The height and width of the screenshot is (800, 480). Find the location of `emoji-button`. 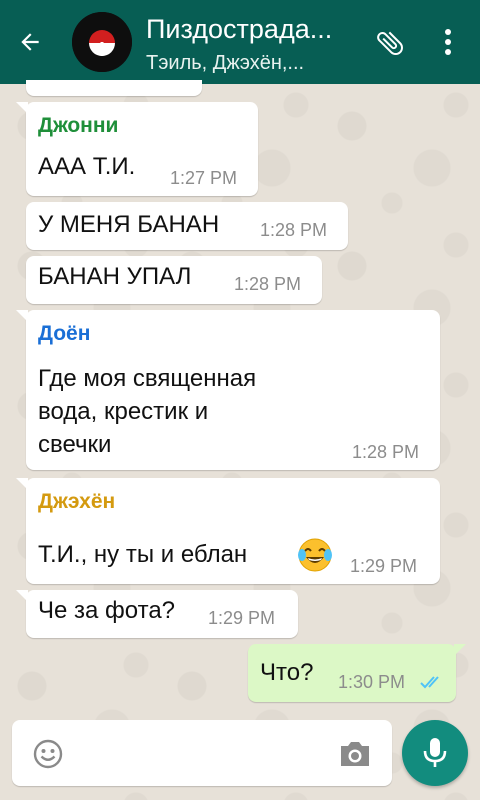

emoji-button is located at coordinates (48, 754).